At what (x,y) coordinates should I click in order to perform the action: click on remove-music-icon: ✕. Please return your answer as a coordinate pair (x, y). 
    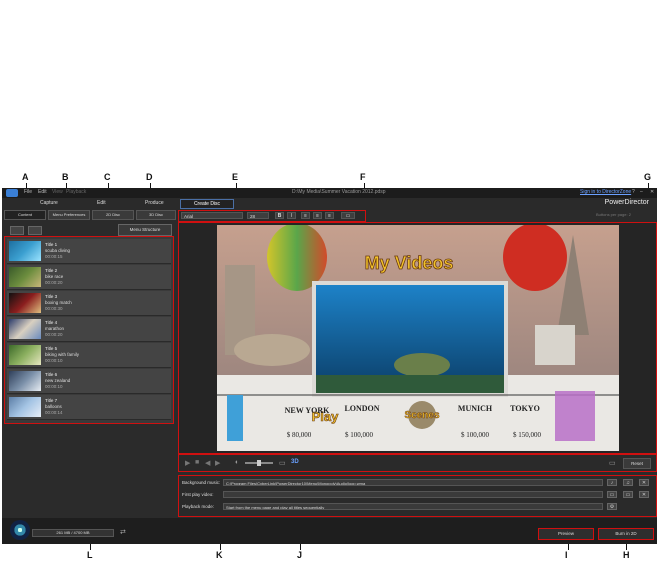
    Looking at the image, I should click on (644, 482).